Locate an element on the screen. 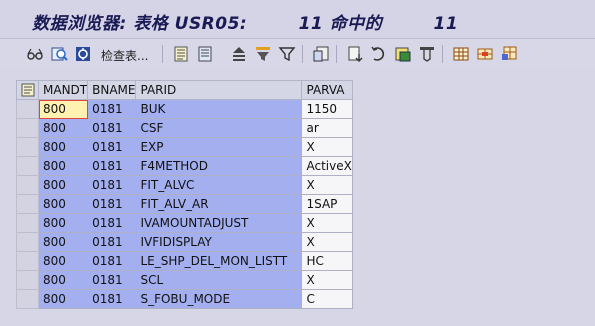 Image resolution: width=595 pixels, height=326 pixels. layout-icon is located at coordinates (485, 54).